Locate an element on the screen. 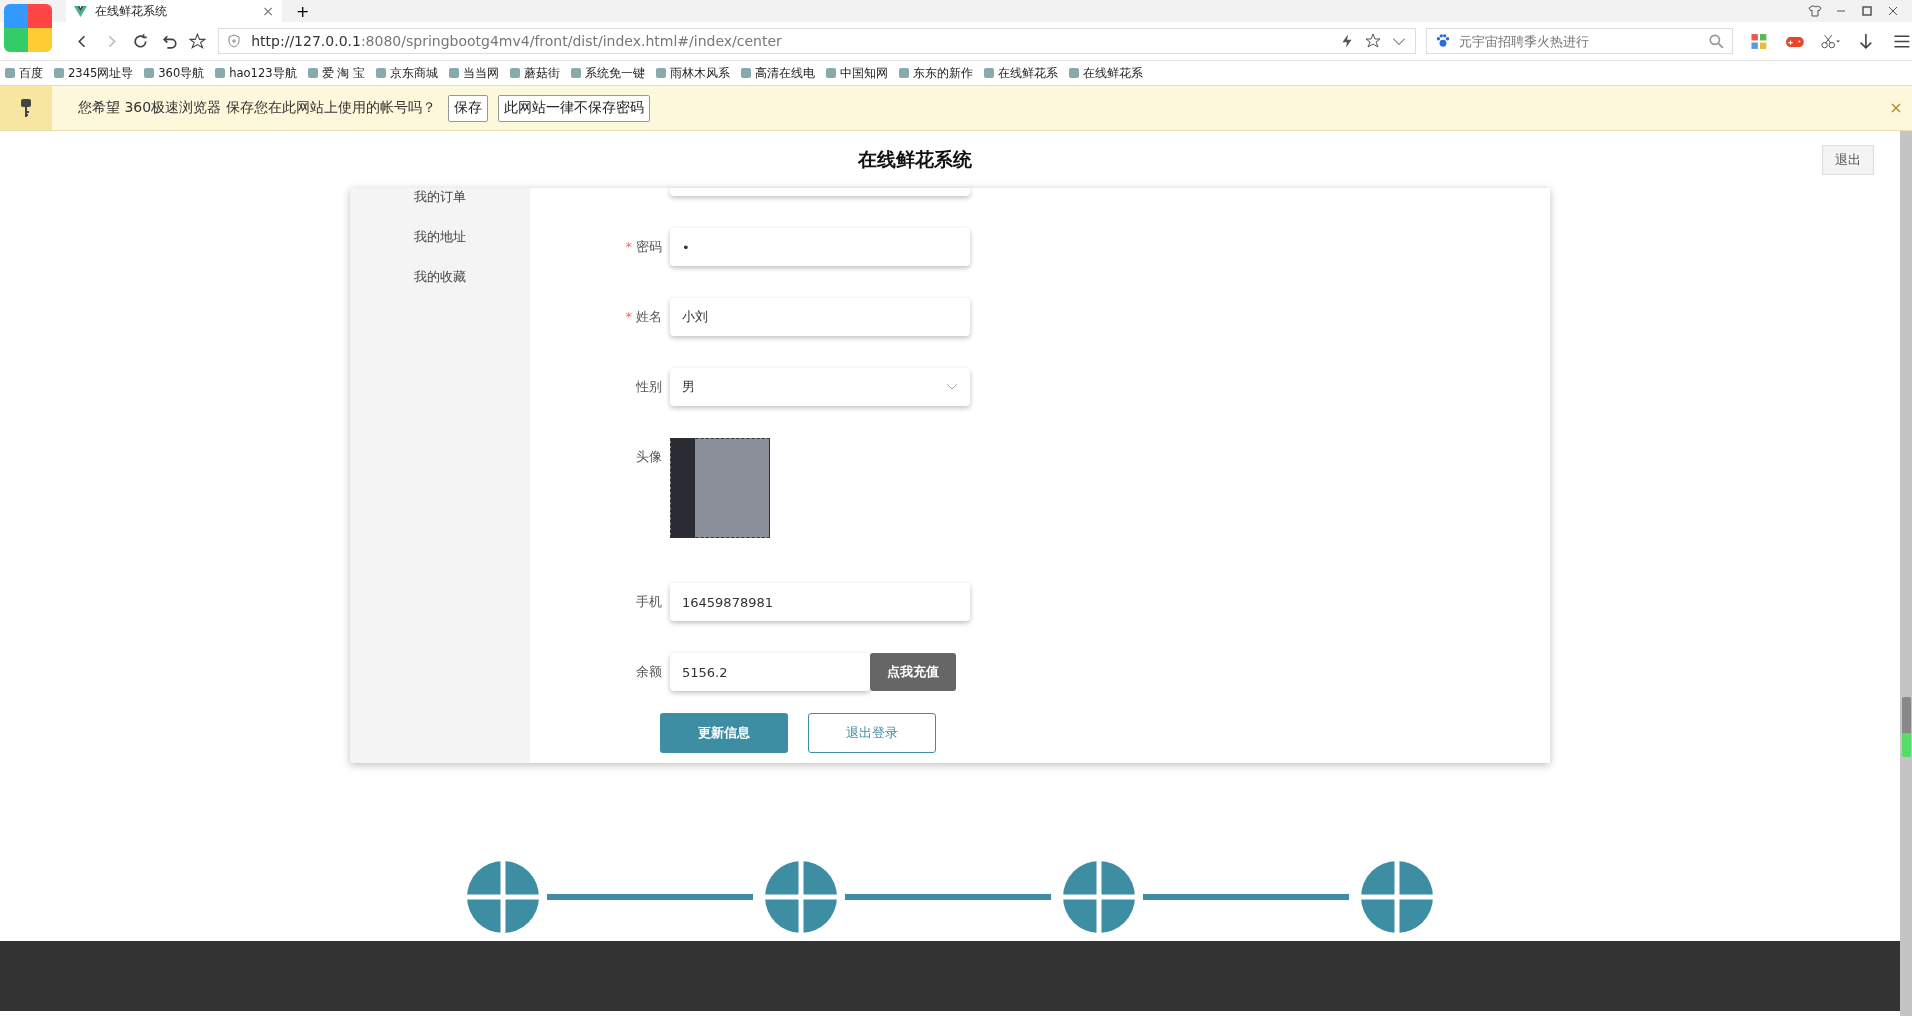  bookmark-item: 当当网 is located at coordinates (473, 73).